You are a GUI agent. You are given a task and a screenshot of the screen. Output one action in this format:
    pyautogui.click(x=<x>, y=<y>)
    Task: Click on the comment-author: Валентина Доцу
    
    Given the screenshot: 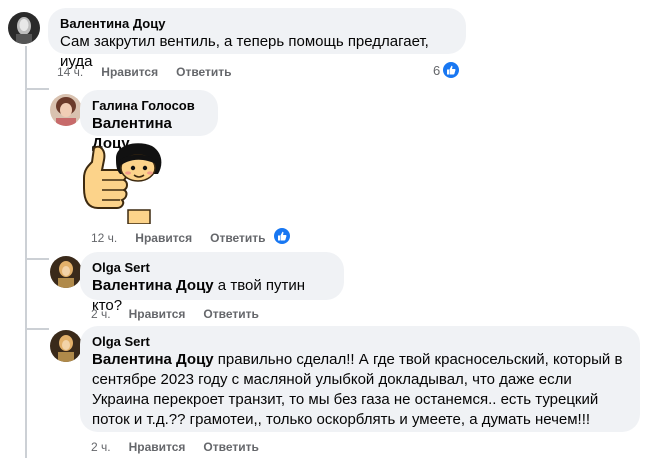 What is the action you would take?
    pyautogui.click(x=257, y=24)
    